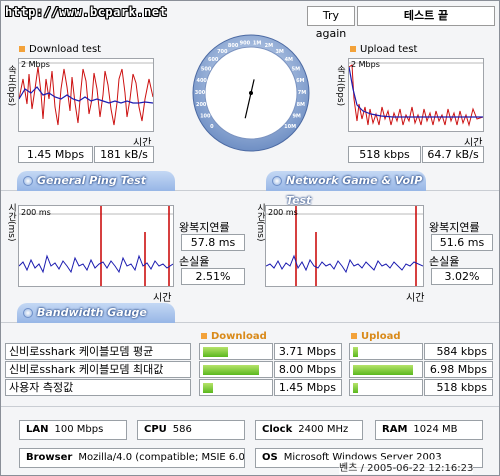 The image size is (500, 476). What do you see at coordinates (245, 43) in the screenshot?
I see `gauge-tick-label: 900` at bounding box center [245, 43].